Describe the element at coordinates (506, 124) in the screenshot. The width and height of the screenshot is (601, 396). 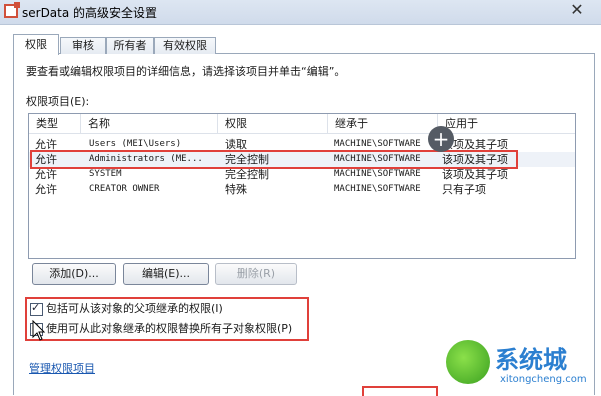
I see `column-header-applies: 应用于` at that location.